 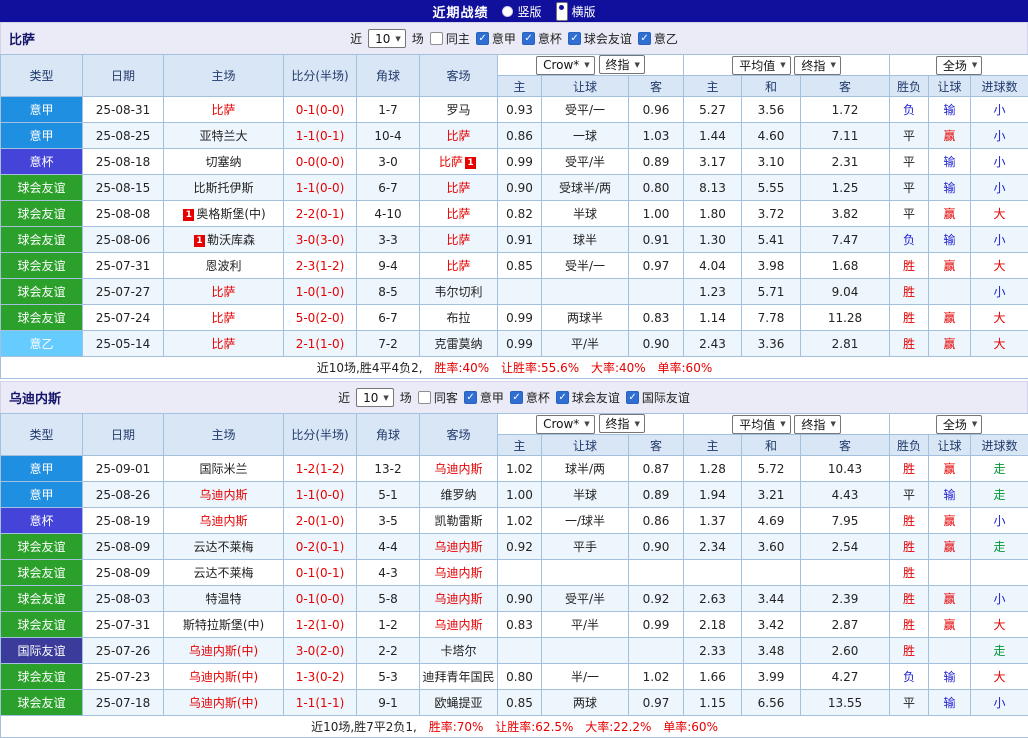 What do you see at coordinates (757, 424) in the screenshot?
I see `average-value: 平均值` at bounding box center [757, 424].